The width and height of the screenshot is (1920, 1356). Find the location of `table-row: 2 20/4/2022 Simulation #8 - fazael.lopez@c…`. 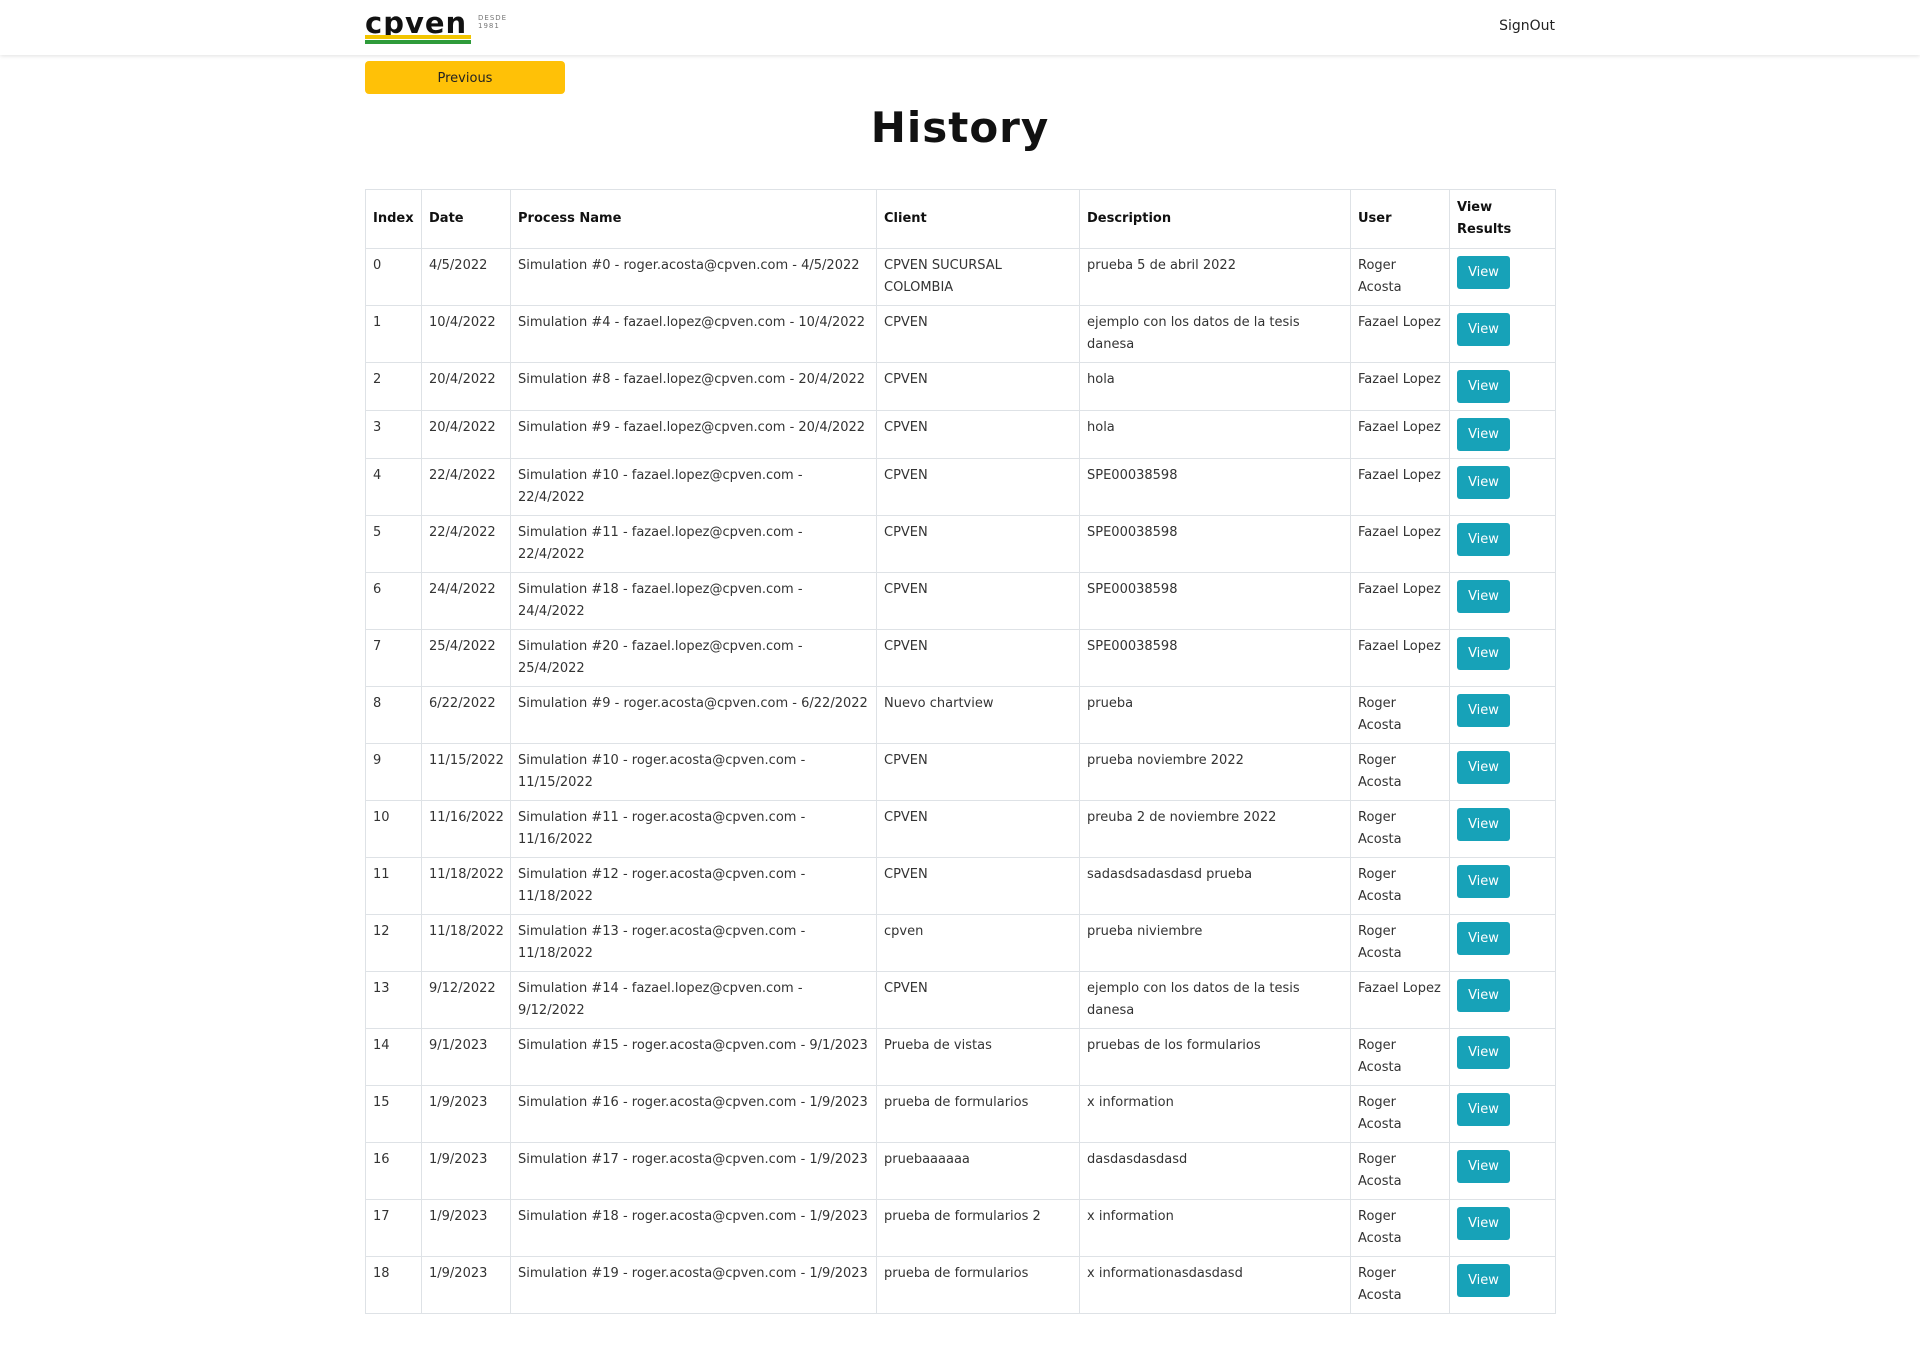

table-row: 2 20/4/2022 Simulation #8 - fazael.lopez@c… is located at coordinates (960, 386).